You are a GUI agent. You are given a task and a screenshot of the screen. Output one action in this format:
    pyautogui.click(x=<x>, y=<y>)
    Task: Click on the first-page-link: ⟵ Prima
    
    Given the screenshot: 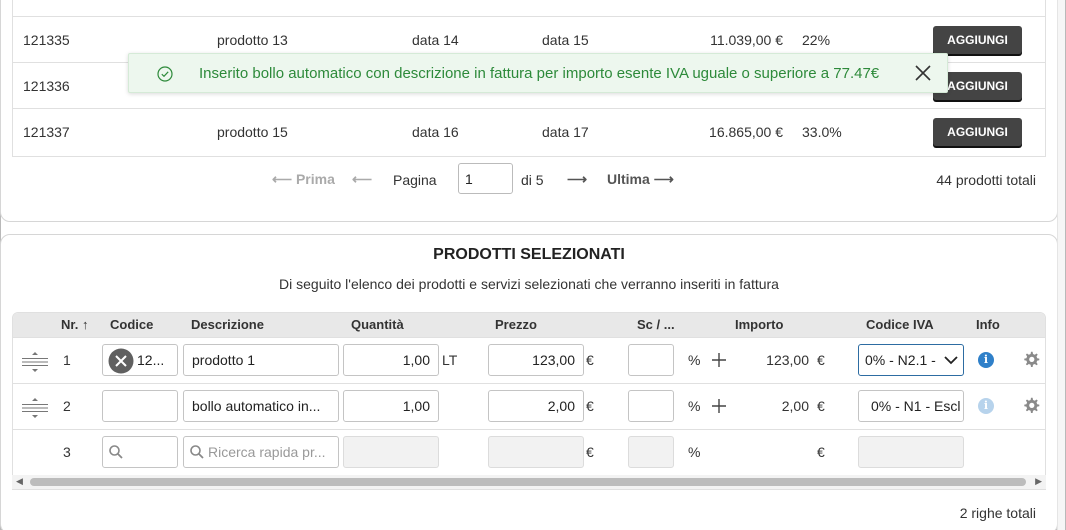 What is the action you would take?
    pyautogui.click(x=303, y=179)
    